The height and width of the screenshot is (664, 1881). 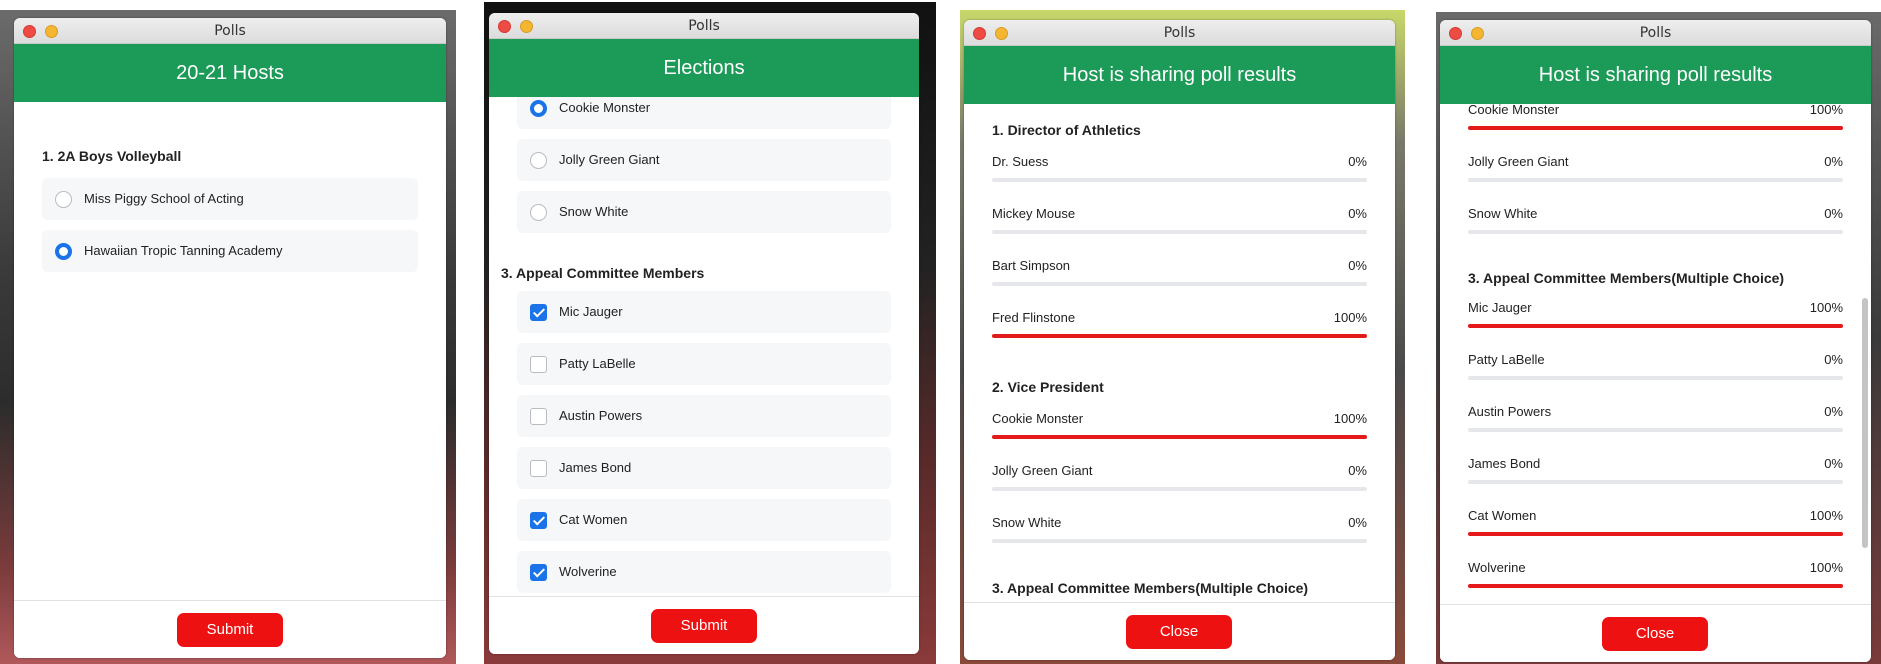 I want to click on result-row: James Bond 0%, so click(x=1655, y=466).